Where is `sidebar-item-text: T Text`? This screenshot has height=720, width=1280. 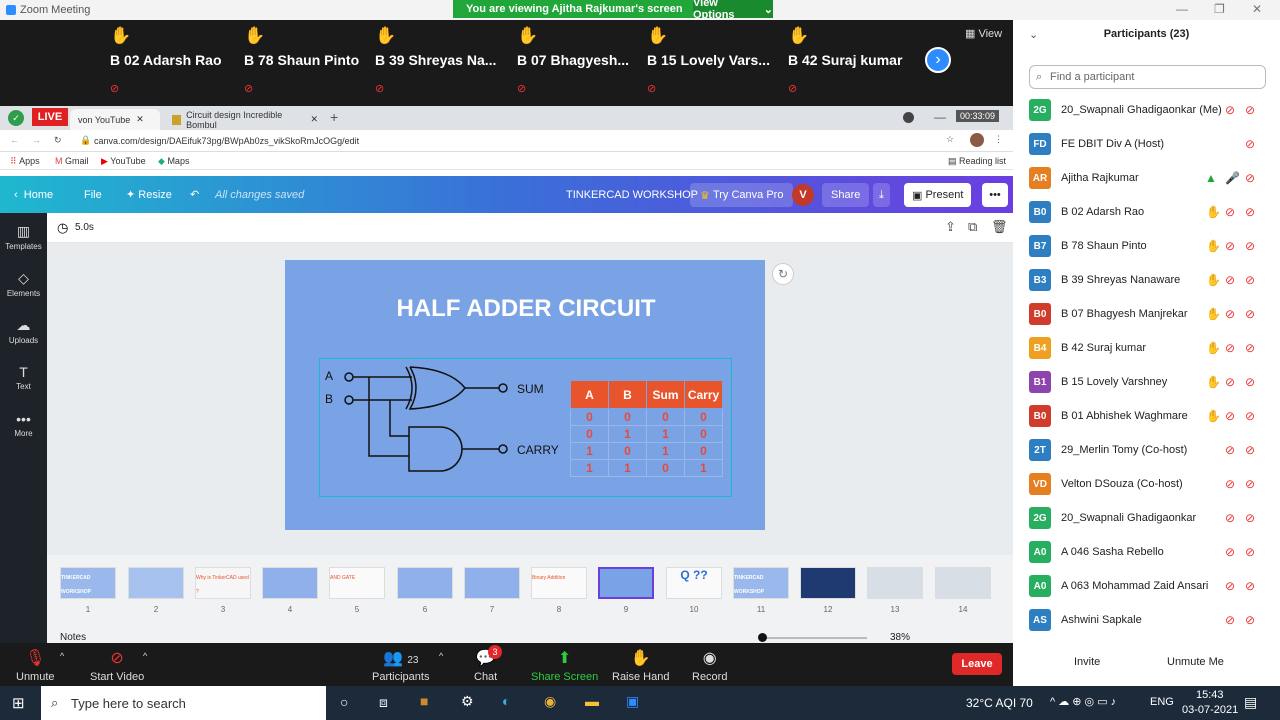
sidebar-item-text: T Text is located at coordinates (23, 377).